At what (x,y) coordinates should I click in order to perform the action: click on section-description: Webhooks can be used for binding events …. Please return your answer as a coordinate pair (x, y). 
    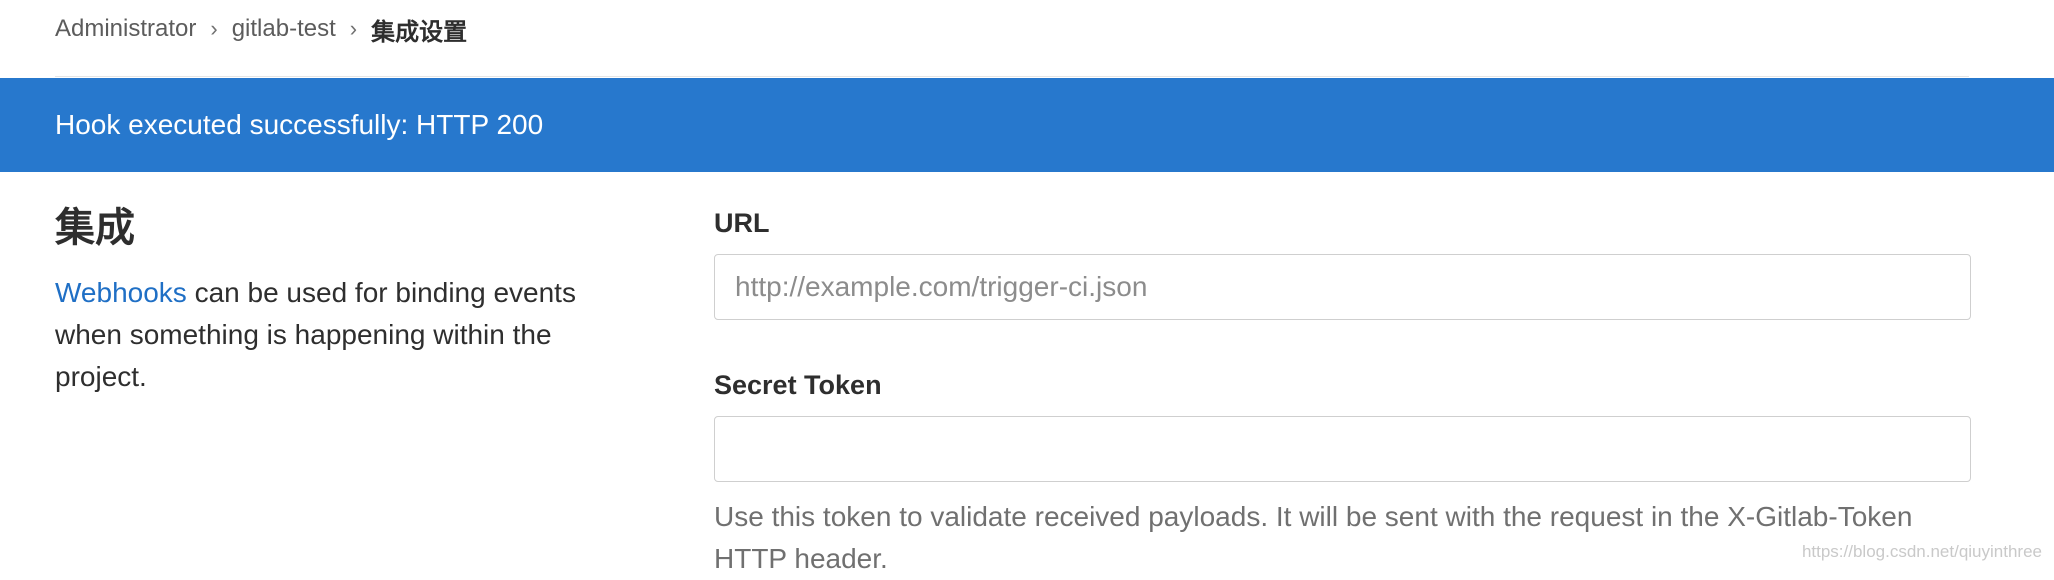
    Looking at the image, I should click on (345, 335).